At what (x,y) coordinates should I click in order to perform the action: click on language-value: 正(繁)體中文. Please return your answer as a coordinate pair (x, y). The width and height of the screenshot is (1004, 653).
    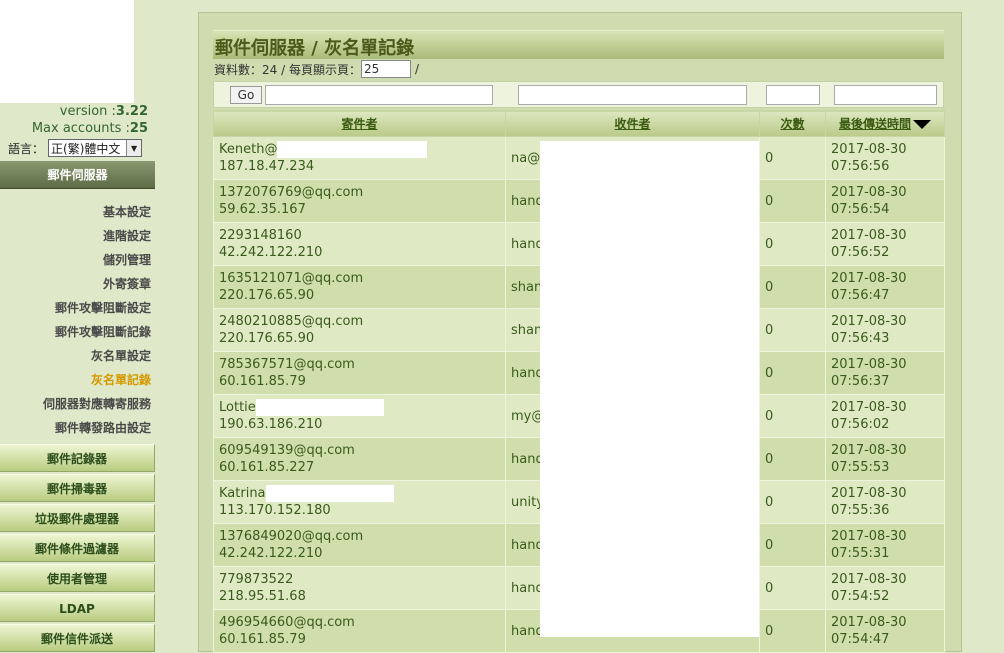
    Looking at the image, I should click on (86, 148).